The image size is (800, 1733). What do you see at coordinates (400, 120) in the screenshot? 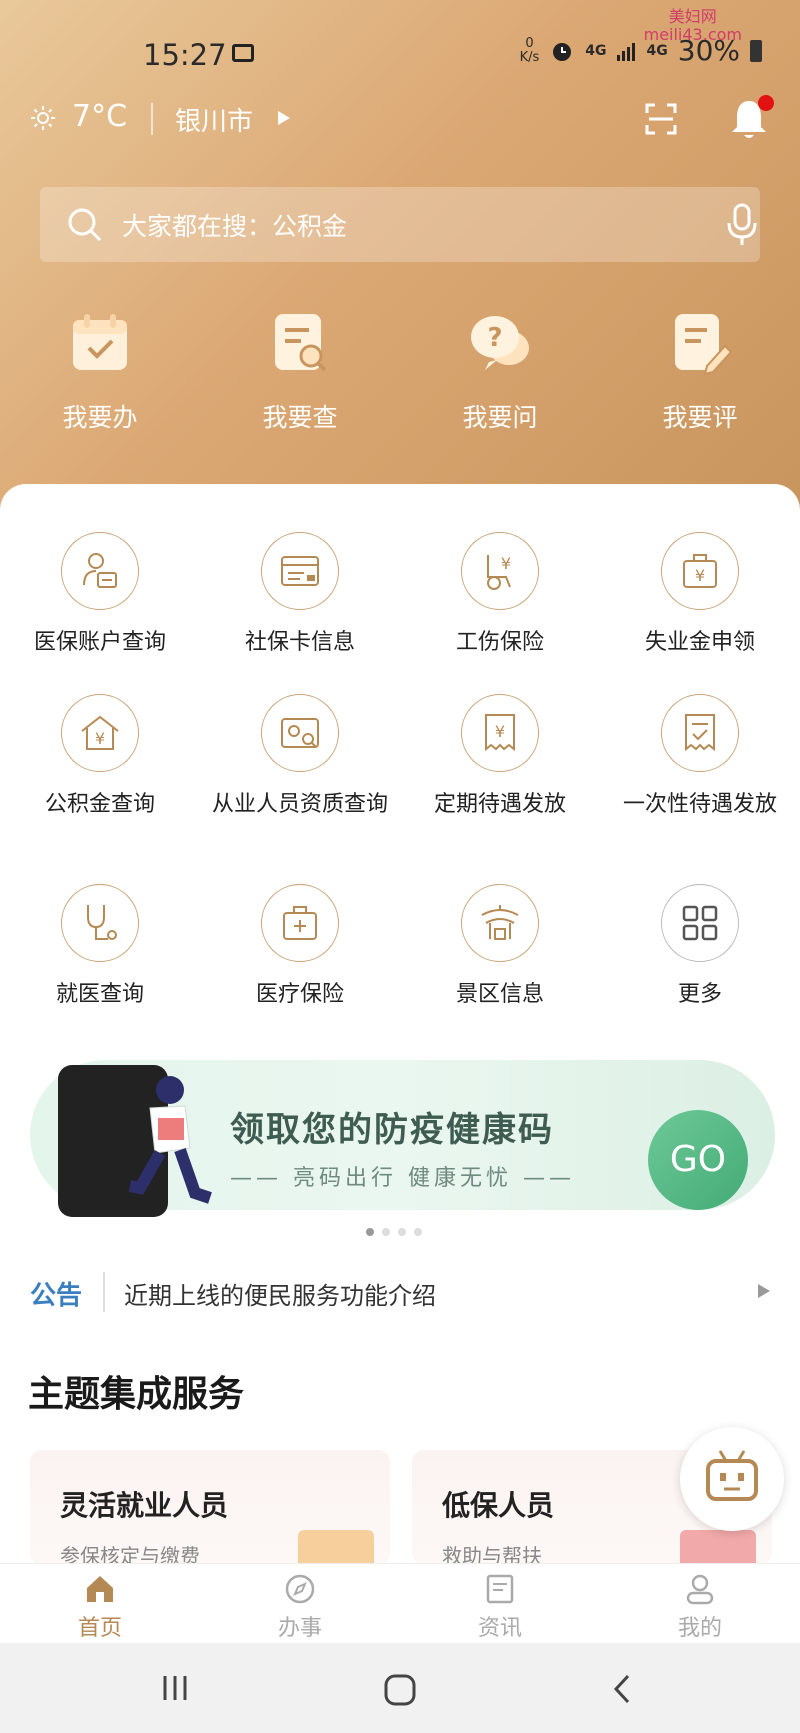
I see `top-bar: 7°C 银川市` at bounding box center [400, 120].